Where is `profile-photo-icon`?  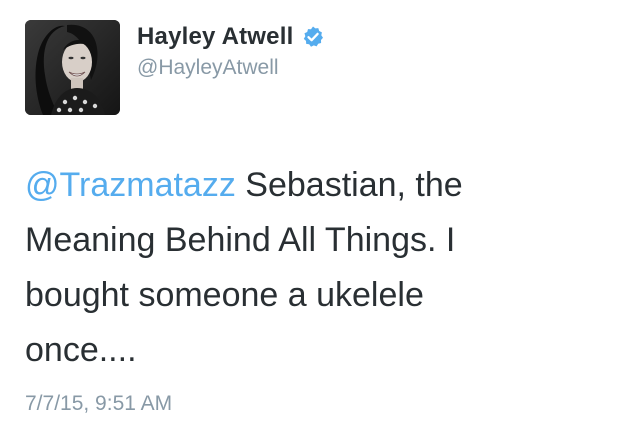 profile-photo-icon is located at coordinates (72, 67).